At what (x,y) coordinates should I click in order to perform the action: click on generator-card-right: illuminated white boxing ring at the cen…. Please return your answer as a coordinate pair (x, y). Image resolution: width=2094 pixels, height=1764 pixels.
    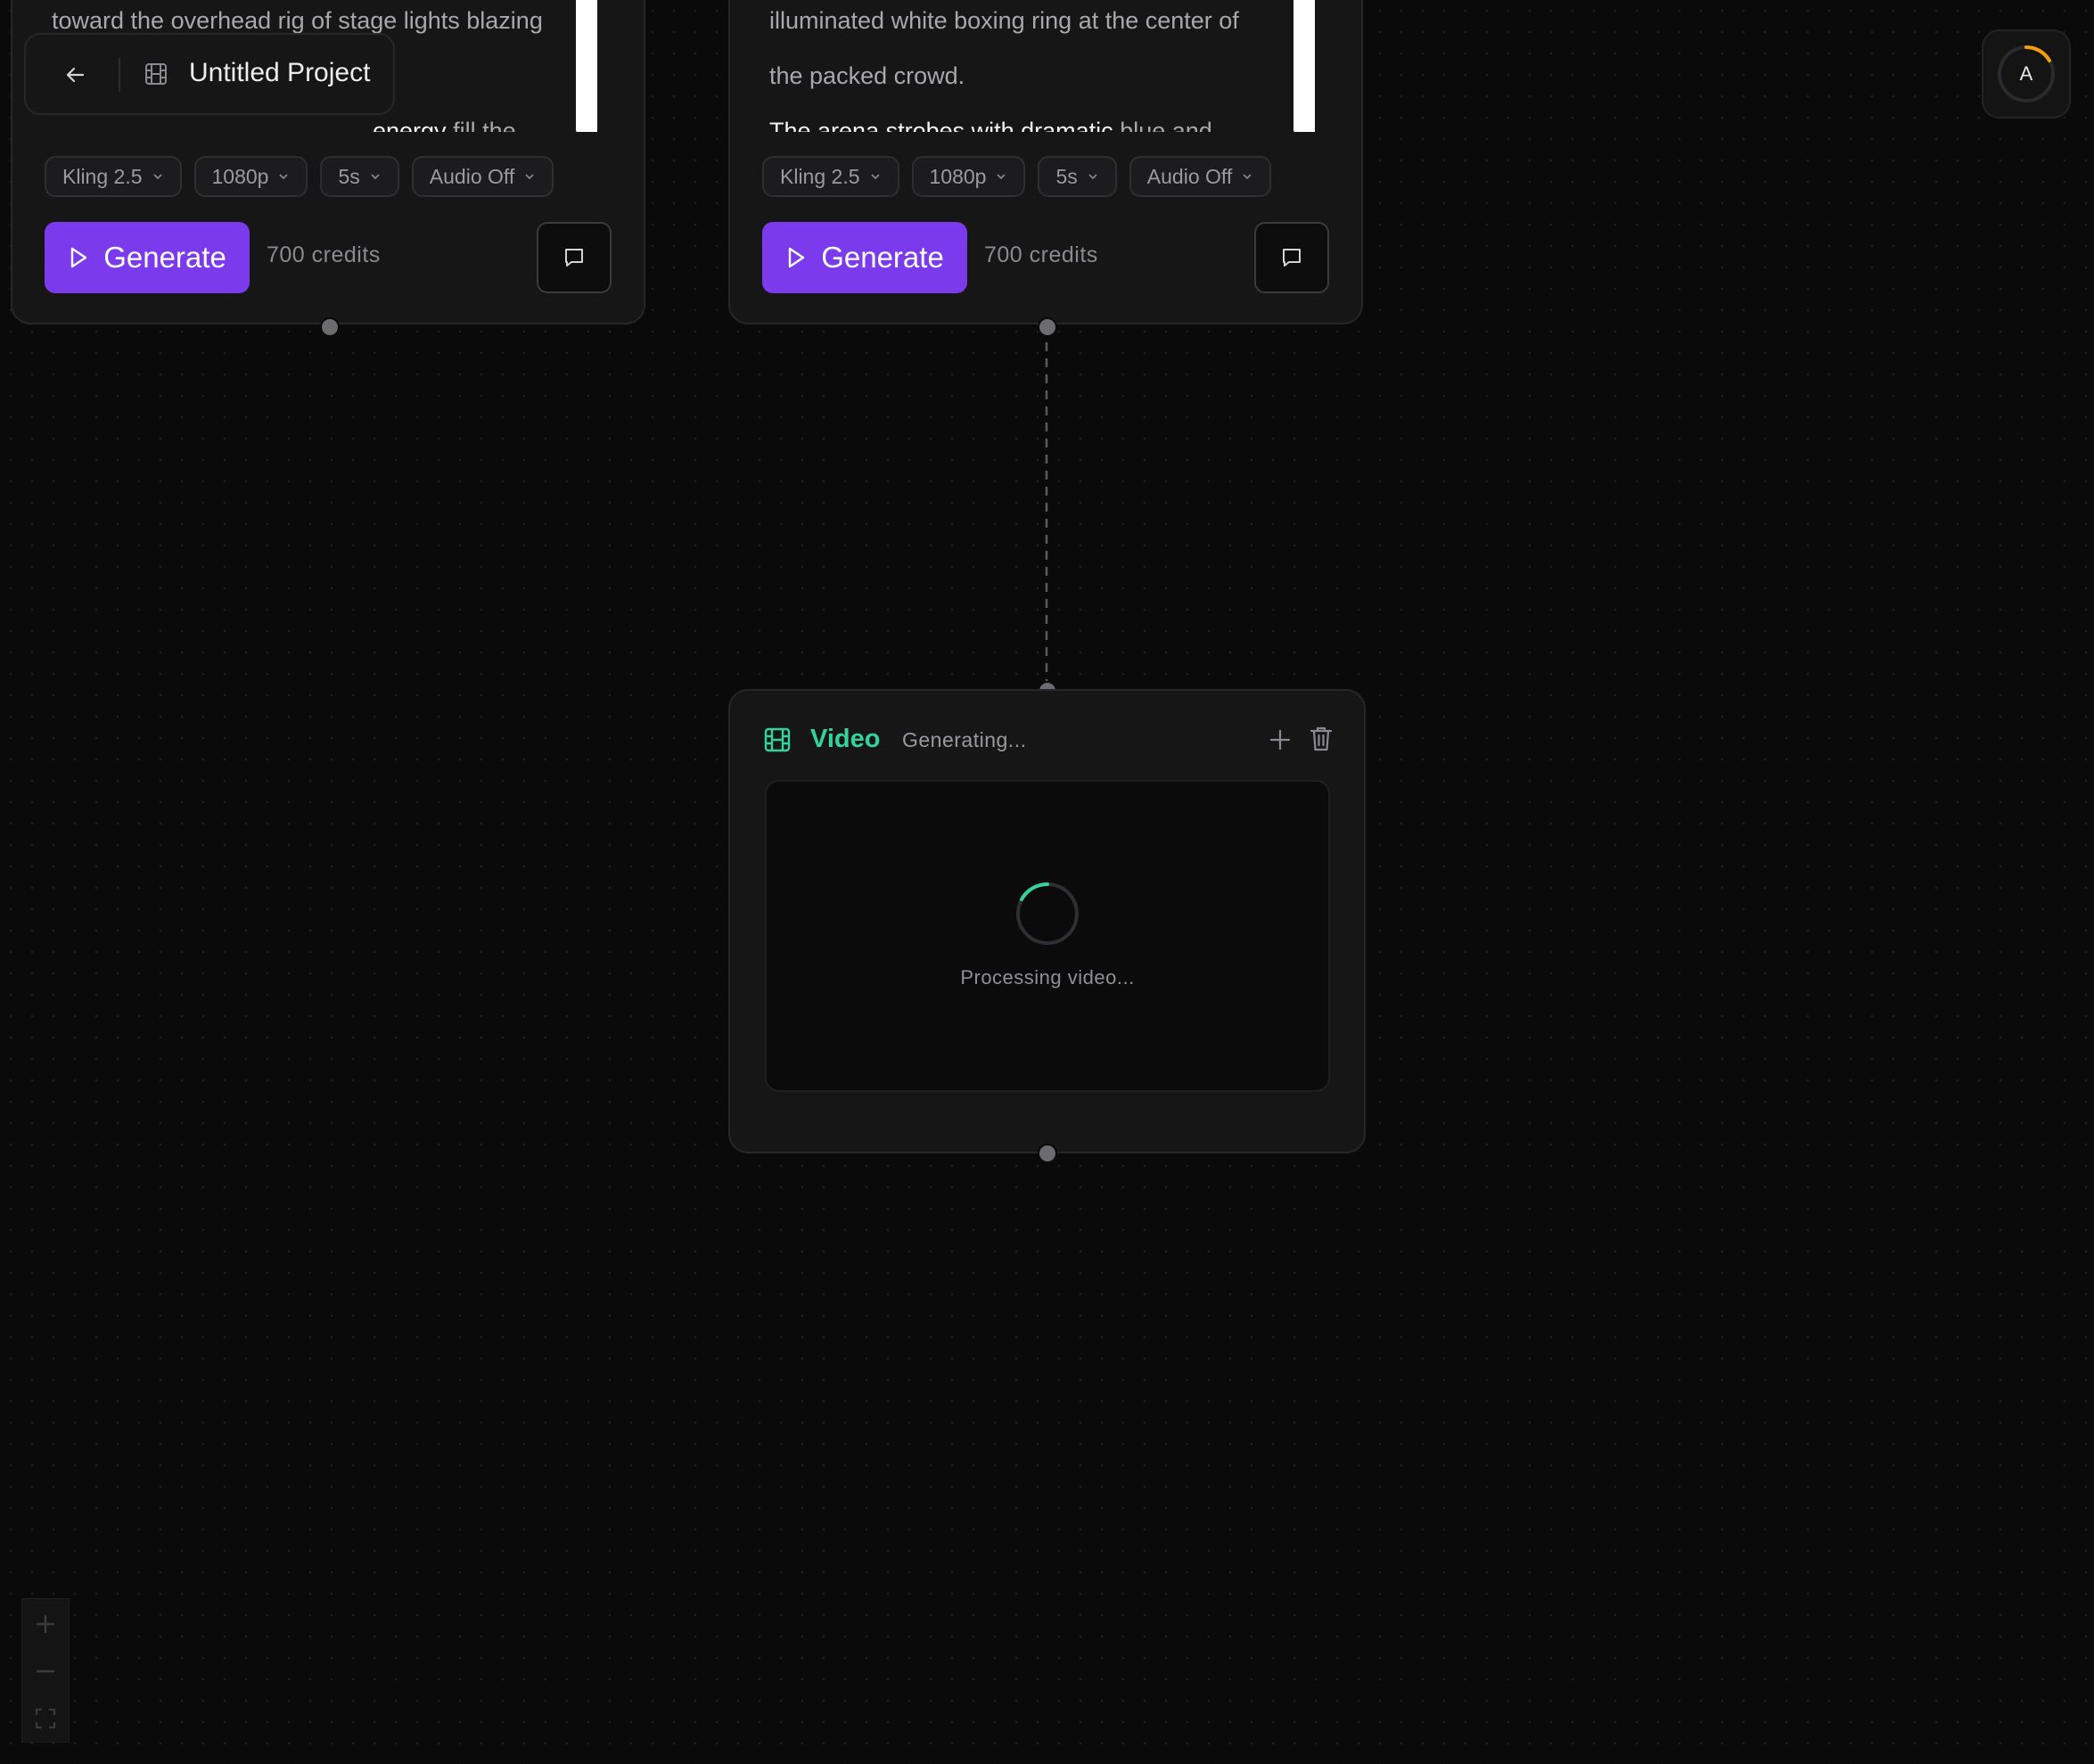
    Looking at the image, I should click on (1046, 162).